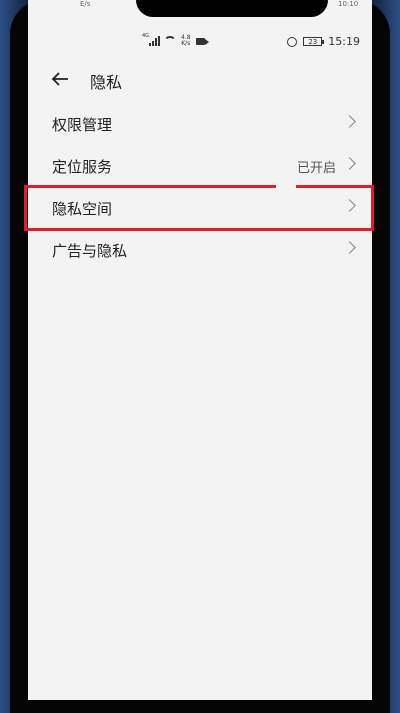  Describe the element at coordinates (170, 41) in the screenshot. I see `wifi-icon` at that location.